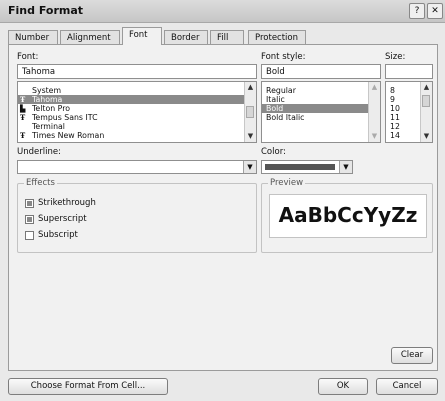 The image size is (445, 401). Describe the element at coordinates (131, 99) in the screenshot. I see `list-item: Ŧ Tahoma` at that location.